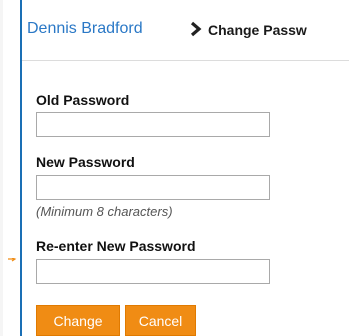 The image size is (349, 336). Describe the element at coordinates (116, 246) in the screenshot. I see `reenter-password-label: Re-enter New Password` at that location.